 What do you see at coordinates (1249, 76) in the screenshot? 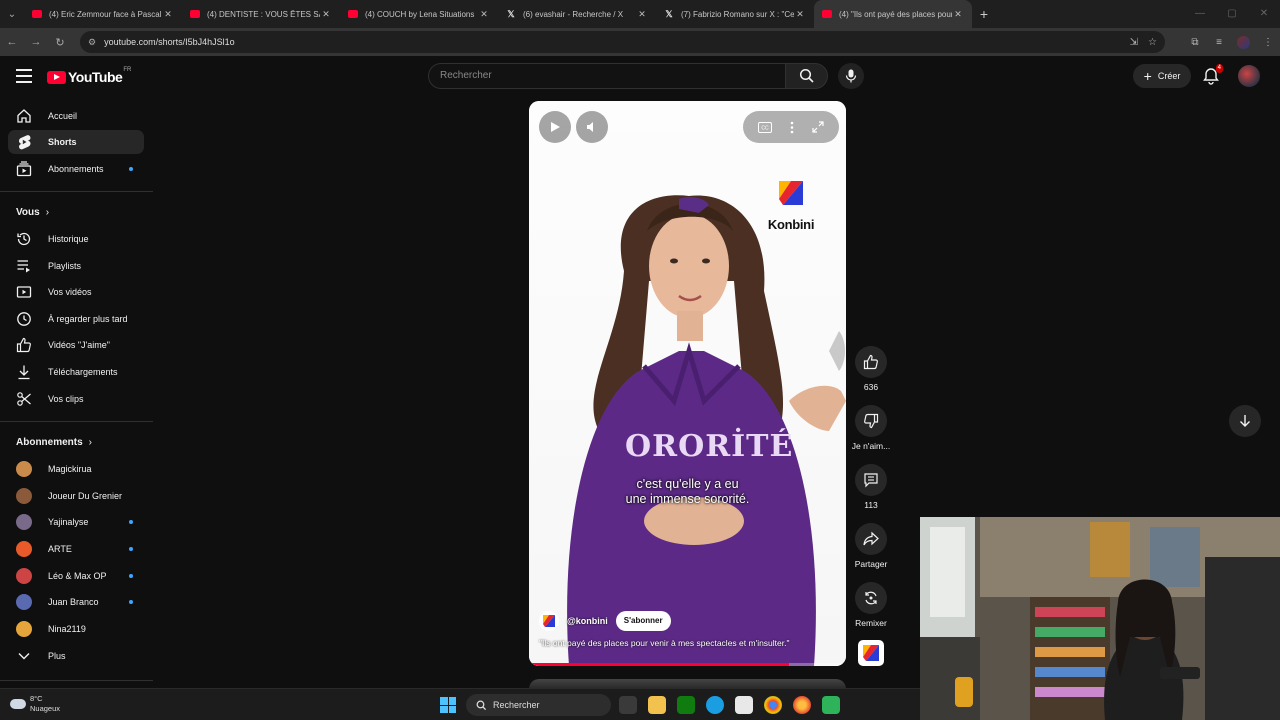
I see `account-avatar` at bounding box center [1249, 76].